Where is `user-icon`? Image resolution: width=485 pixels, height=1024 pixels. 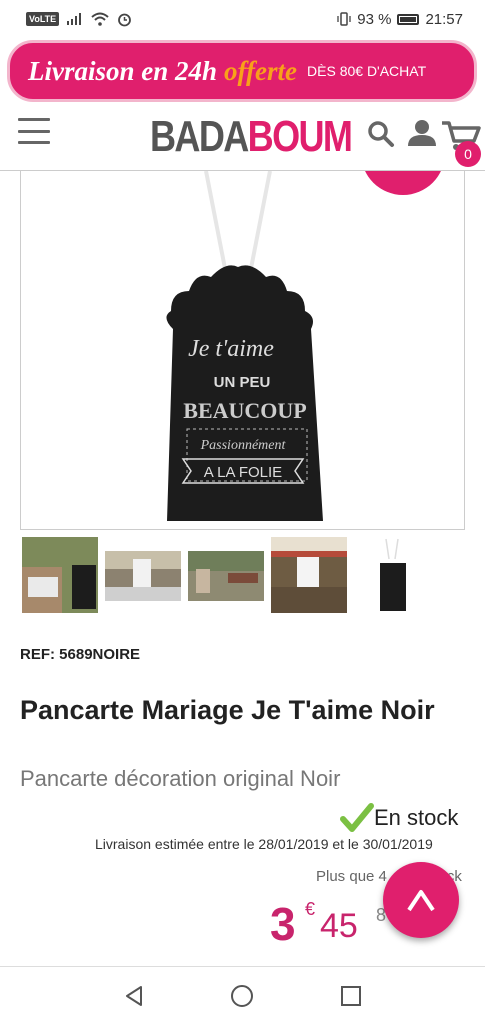 user-icon is located at coordinates (422, 133).